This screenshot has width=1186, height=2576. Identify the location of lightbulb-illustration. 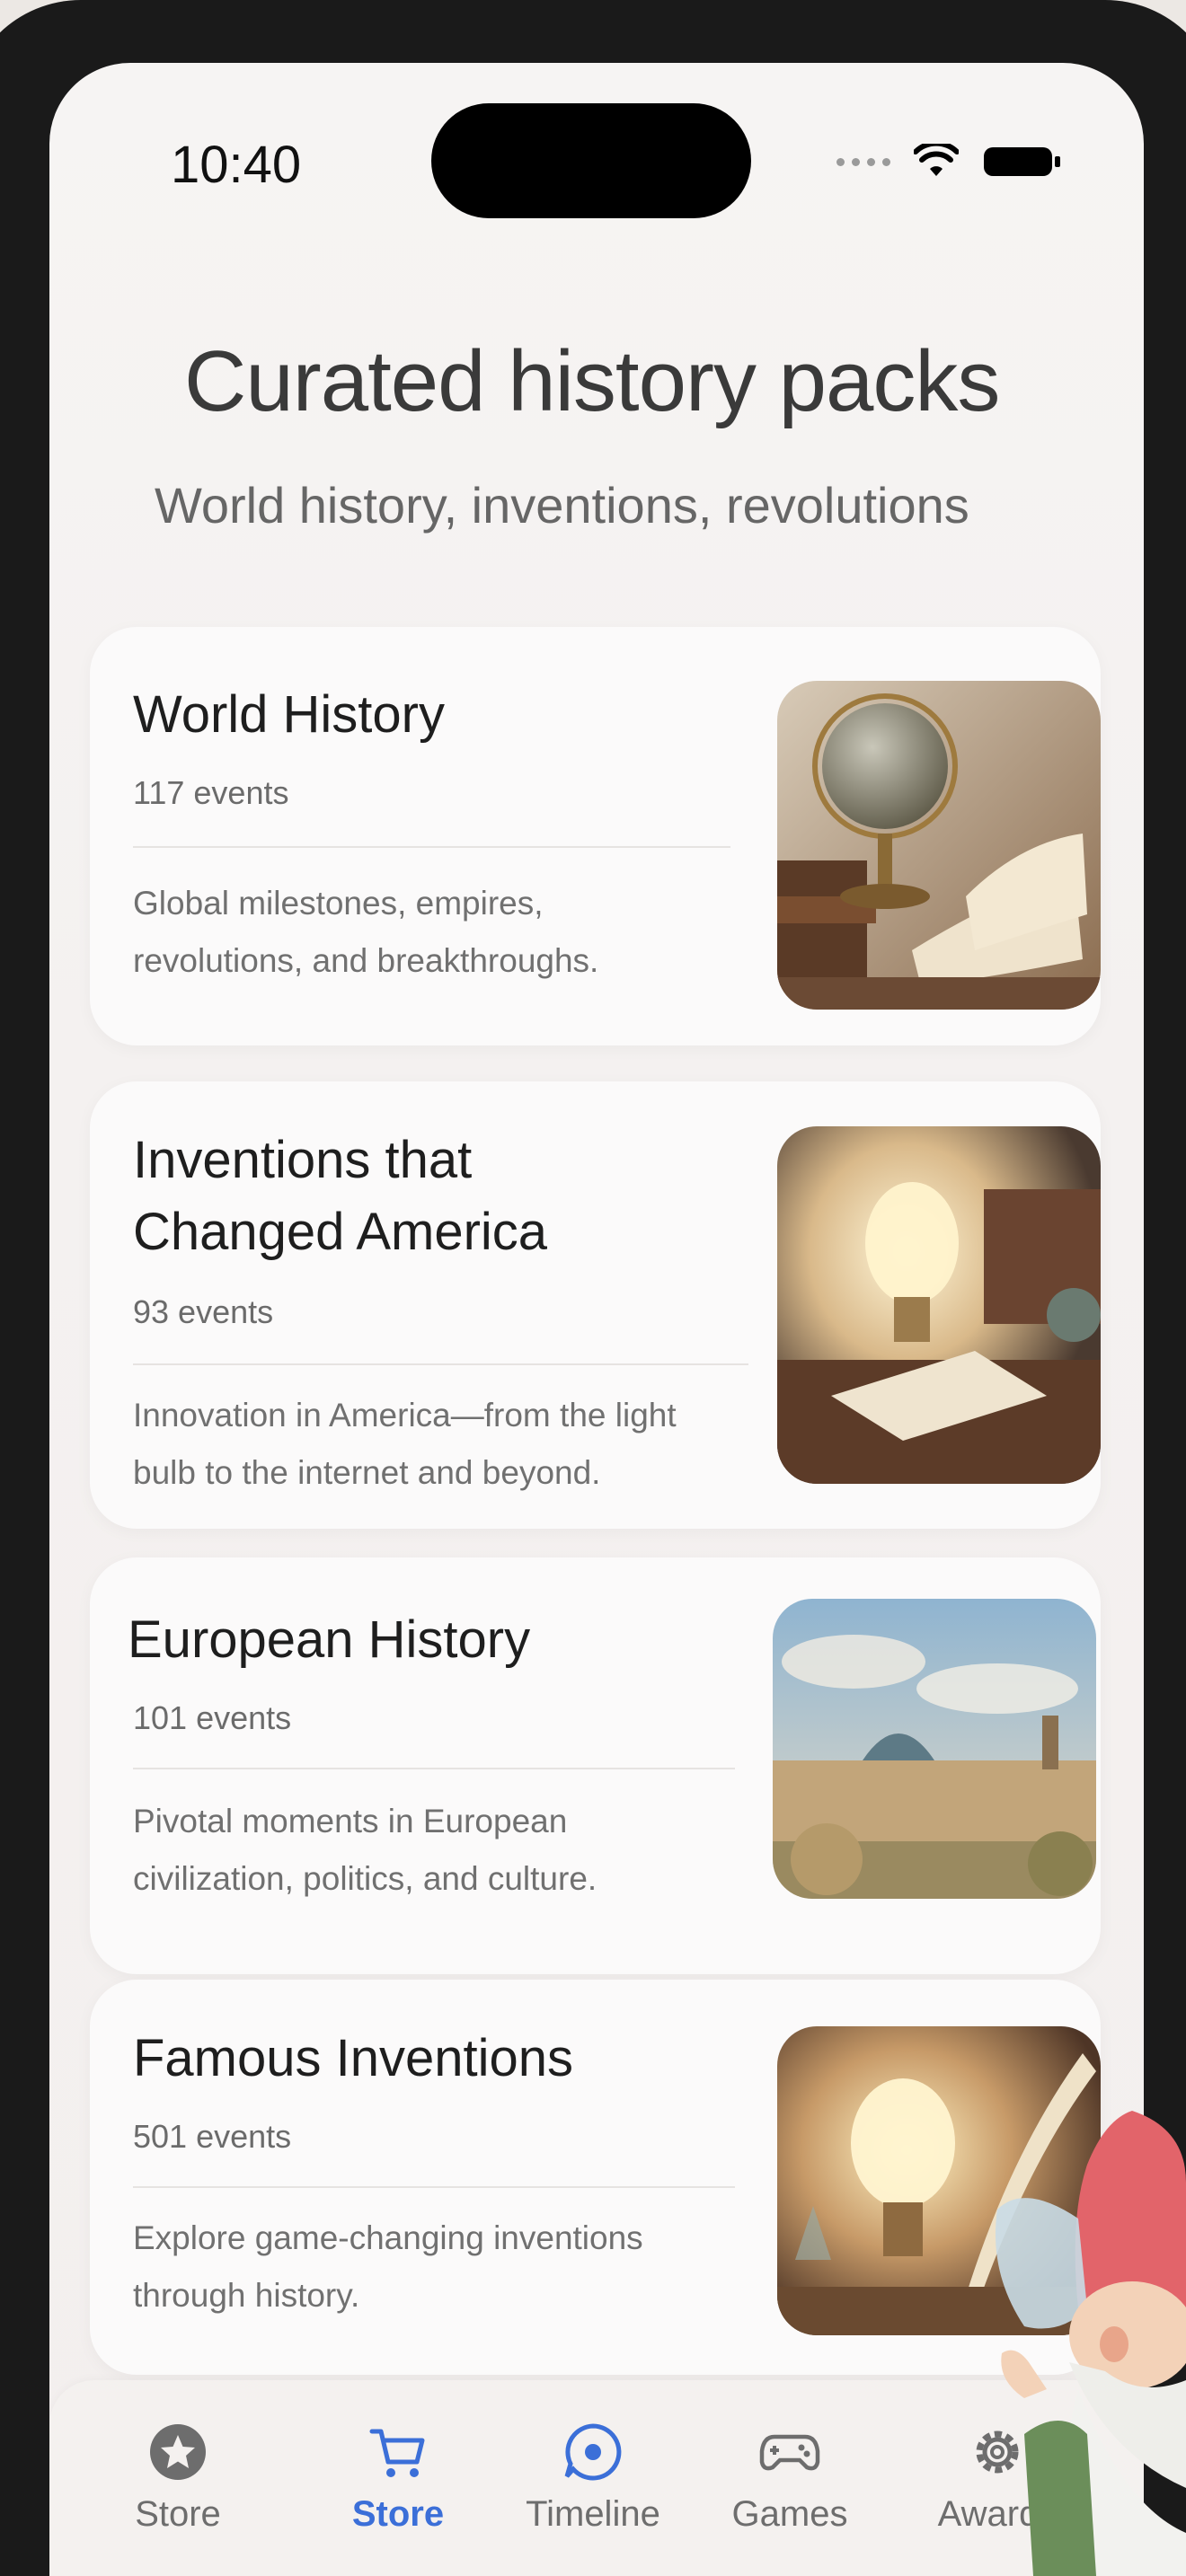
(939, 1305).